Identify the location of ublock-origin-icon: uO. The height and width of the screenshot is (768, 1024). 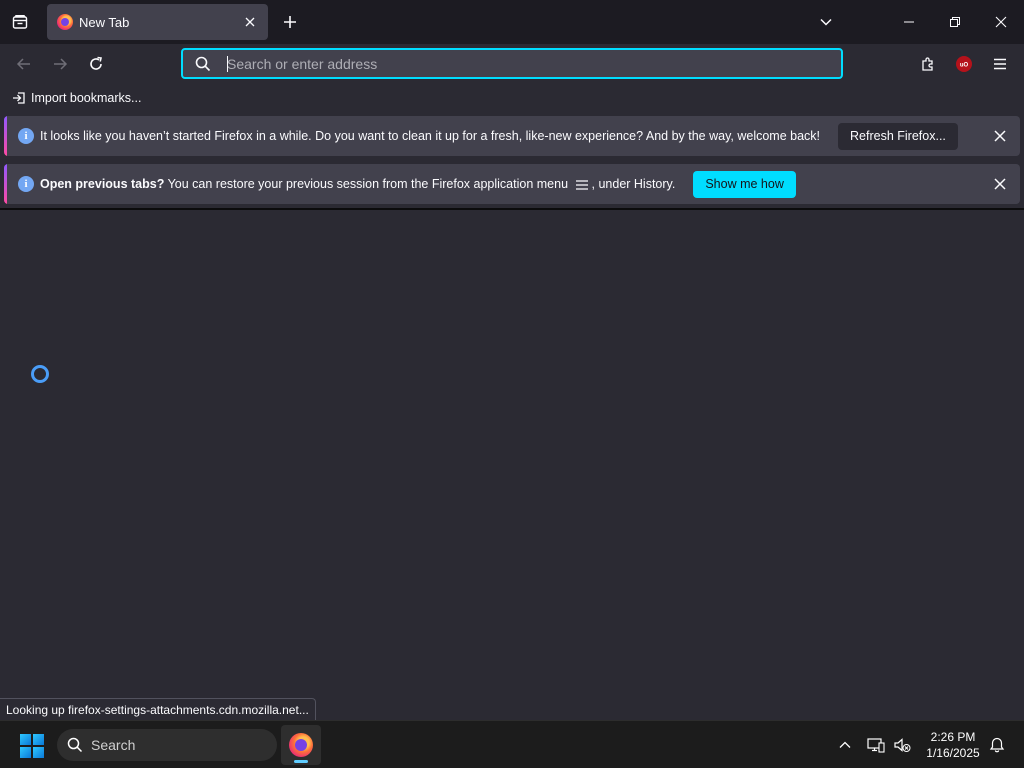
(964, 64).